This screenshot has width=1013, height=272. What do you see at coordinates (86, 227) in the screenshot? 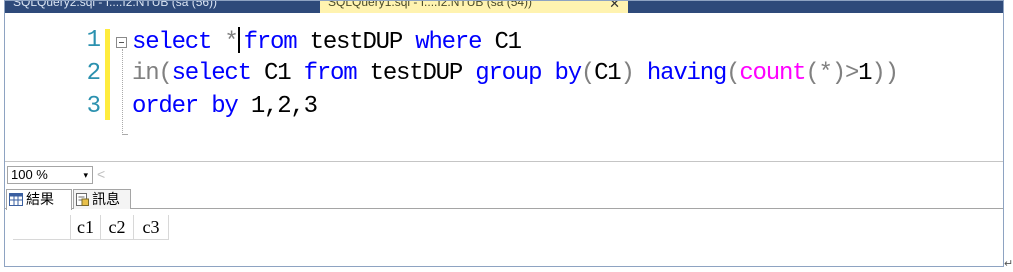
I see `column-header: c1` at bounding box center [86, 227].